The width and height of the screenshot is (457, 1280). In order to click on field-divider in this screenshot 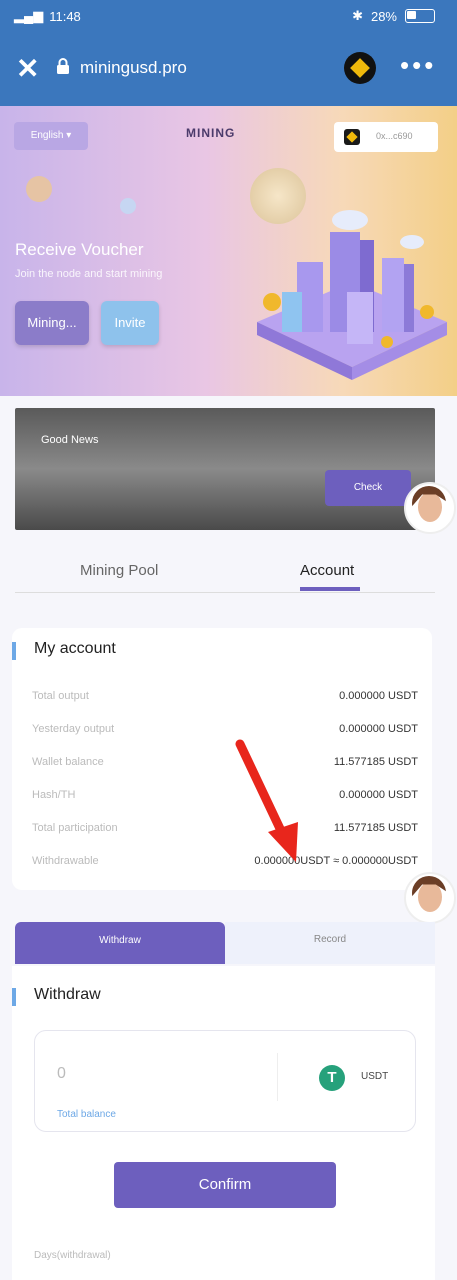, I will do `click(277, 1077)`.